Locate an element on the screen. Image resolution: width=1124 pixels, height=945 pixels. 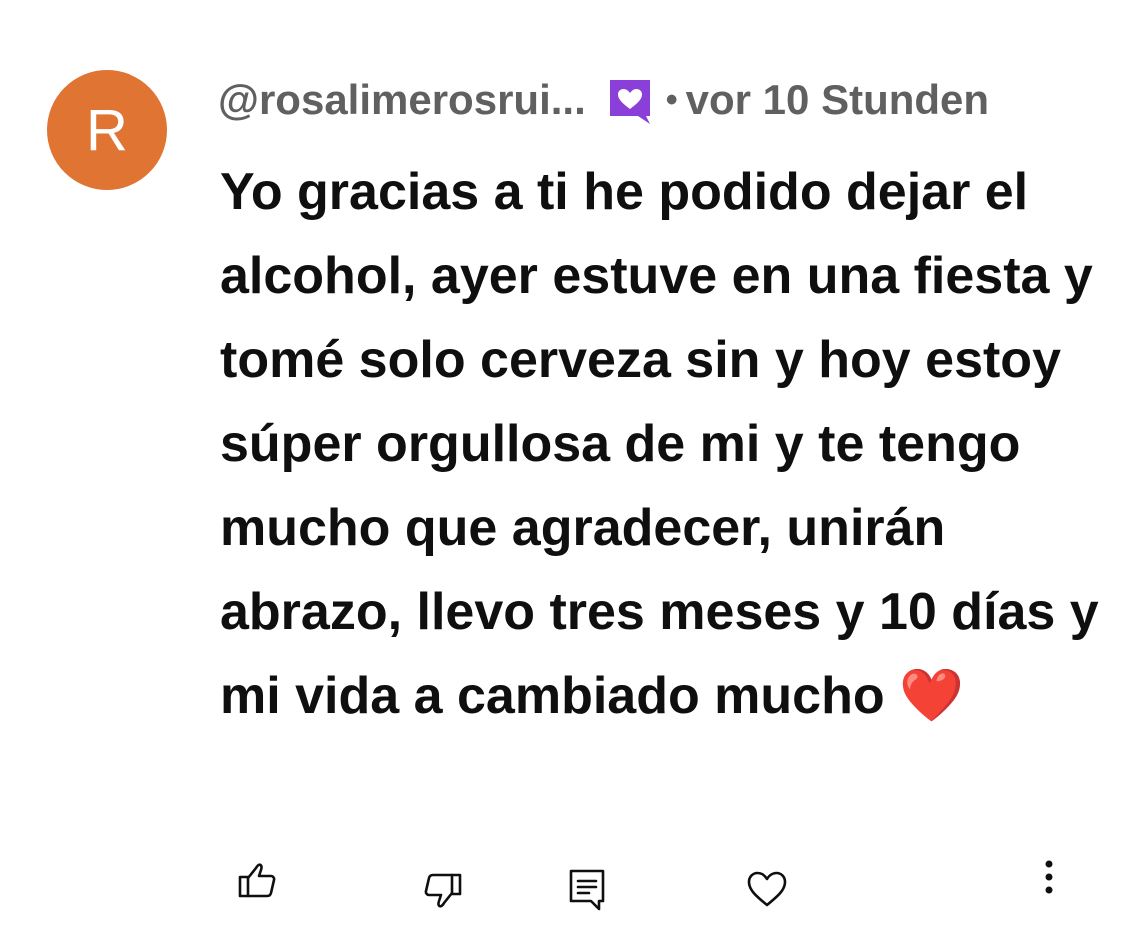
heart-emoji: ❤️ is located at coordinates (931, 696).